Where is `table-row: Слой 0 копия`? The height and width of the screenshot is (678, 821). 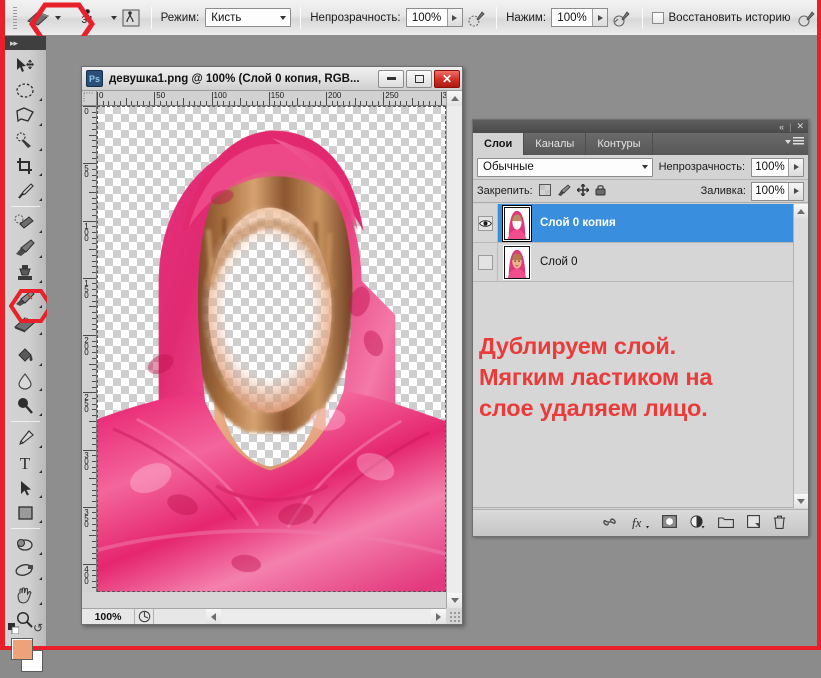
table-row: Слой 0 копия is located at coordinates (633, 223).